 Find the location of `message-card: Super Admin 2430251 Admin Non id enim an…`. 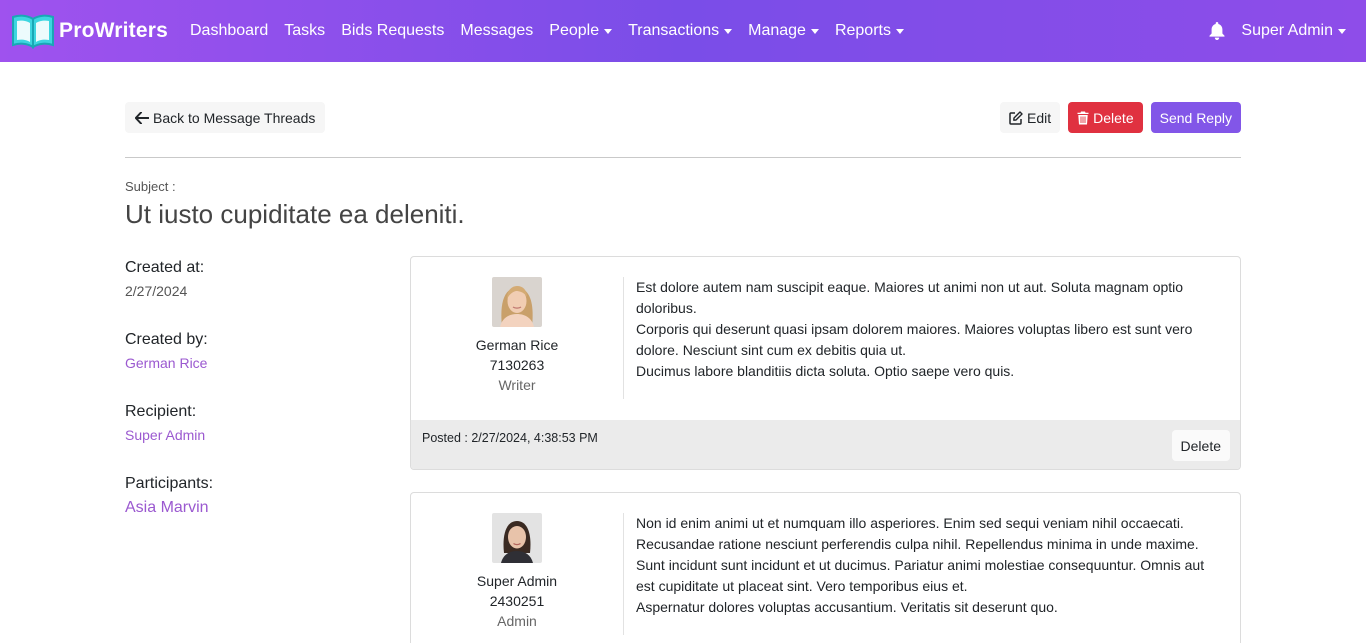

message-card: Super Admin 2430251 Admin Non id enim an… is located at coordinates (825, 567).